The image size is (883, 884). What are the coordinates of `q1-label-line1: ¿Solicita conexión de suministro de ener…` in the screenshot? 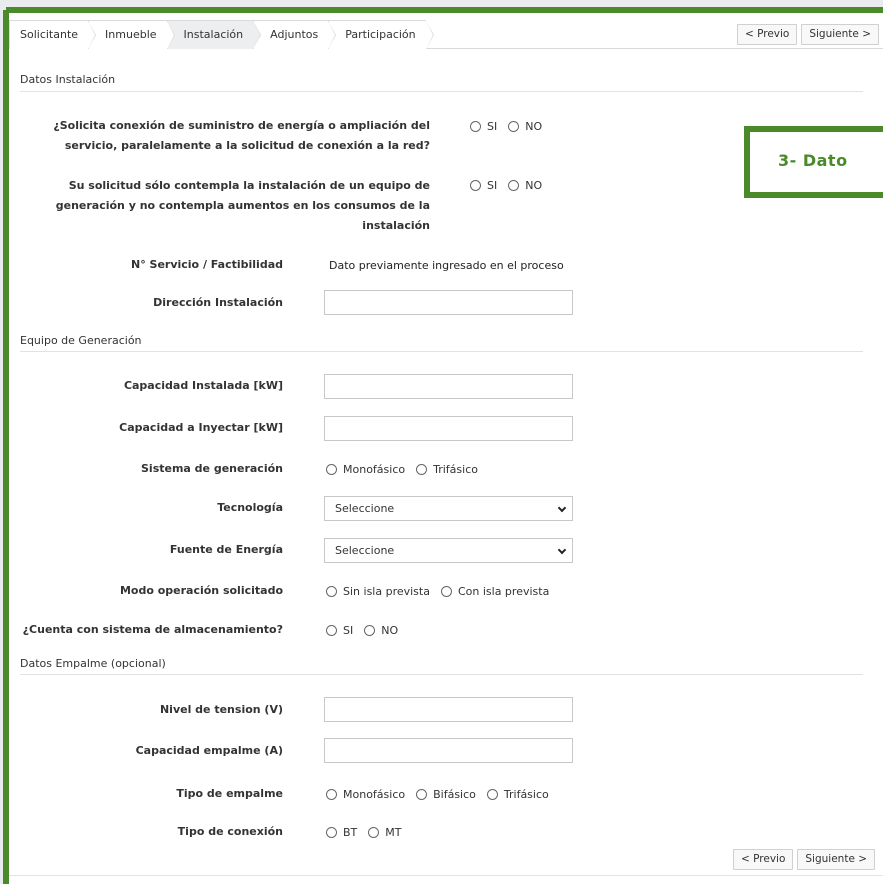 It's located at (241, 125).